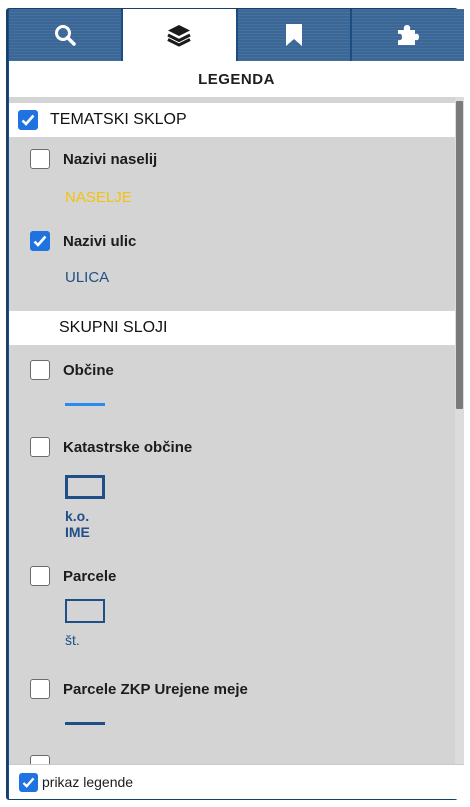 The image size is (470, 807). Describe the element at coordinates (77, 516) in the screenshot. I see `katastrske-ko-text: k.o.` at that location.